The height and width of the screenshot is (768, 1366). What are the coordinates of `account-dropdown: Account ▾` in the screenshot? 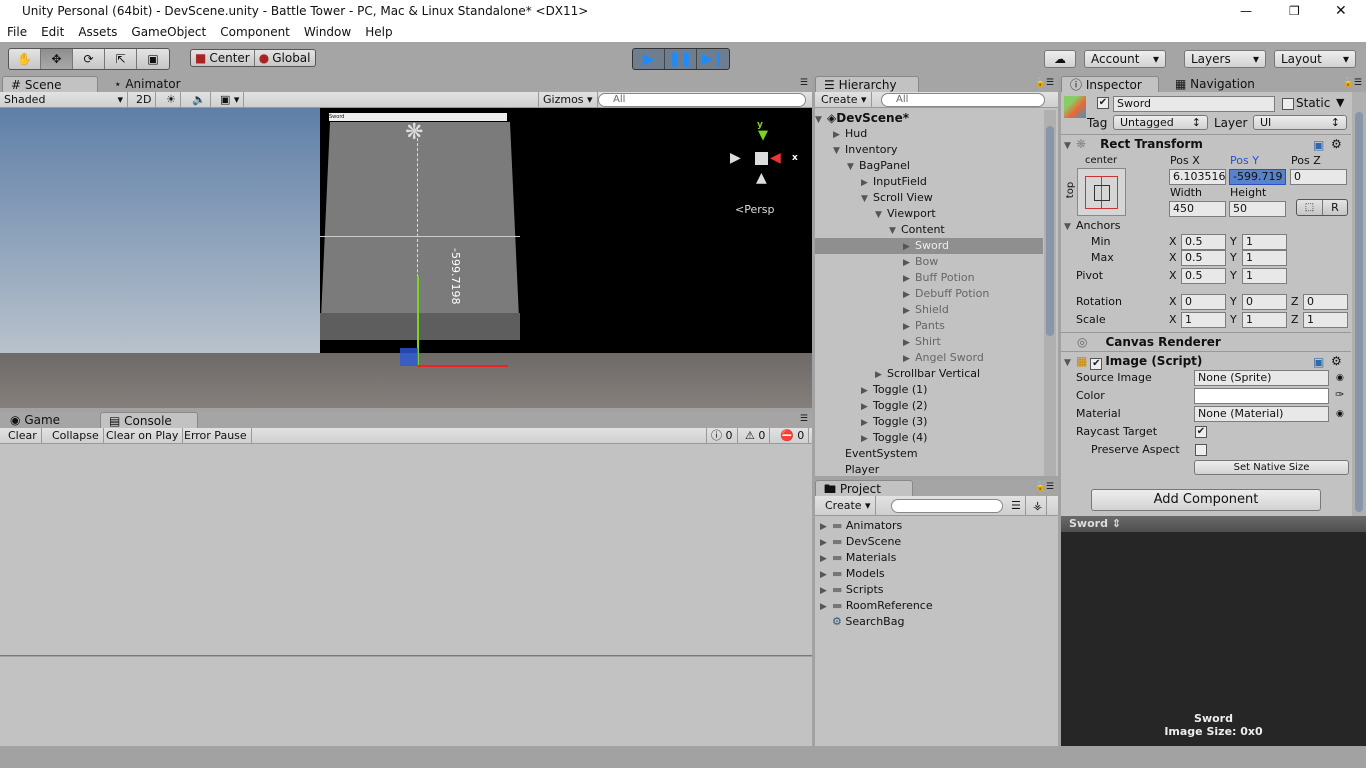 It's located at (1125, 59).